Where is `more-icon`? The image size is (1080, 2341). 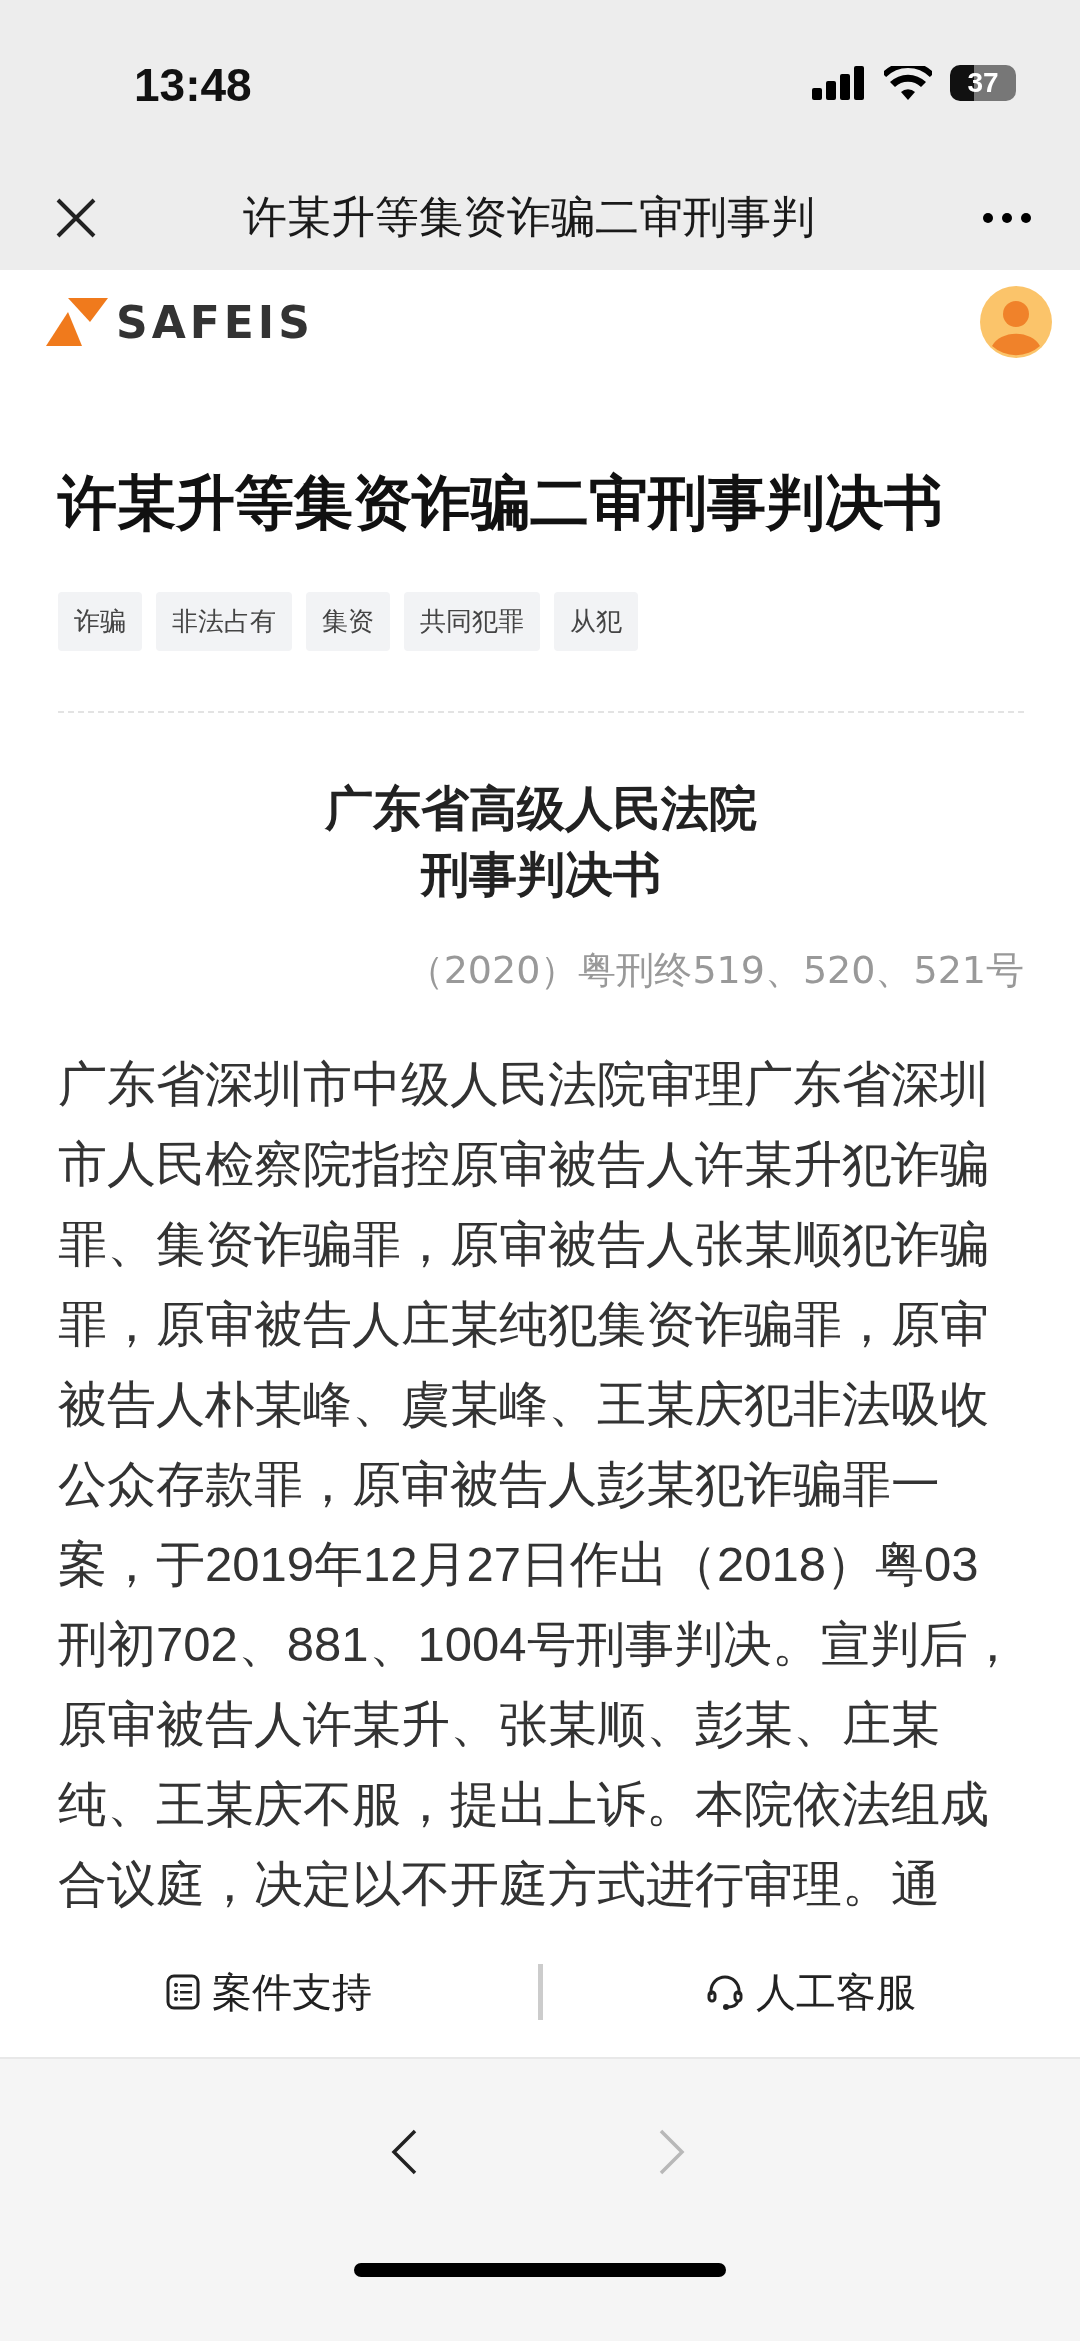
more-icon is located at coordinates (1007, 217).